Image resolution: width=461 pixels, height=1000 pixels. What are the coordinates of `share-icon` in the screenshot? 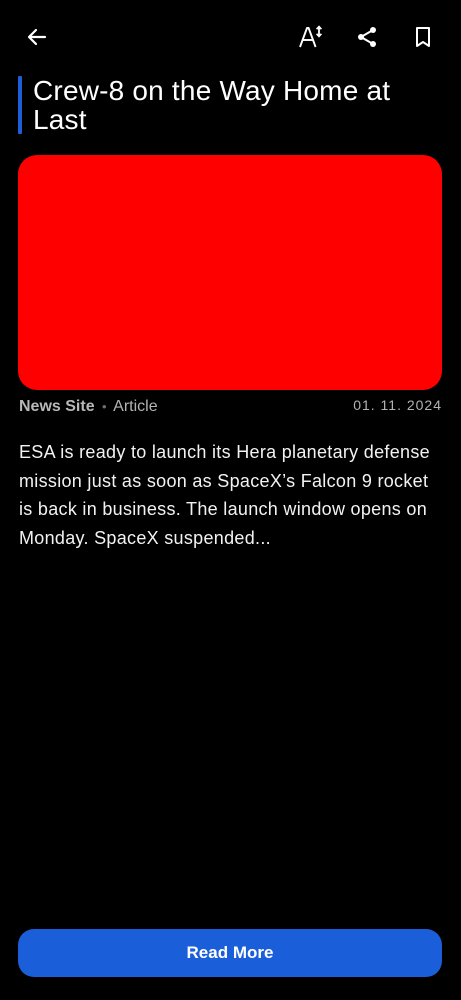 It's located at (367, 37).